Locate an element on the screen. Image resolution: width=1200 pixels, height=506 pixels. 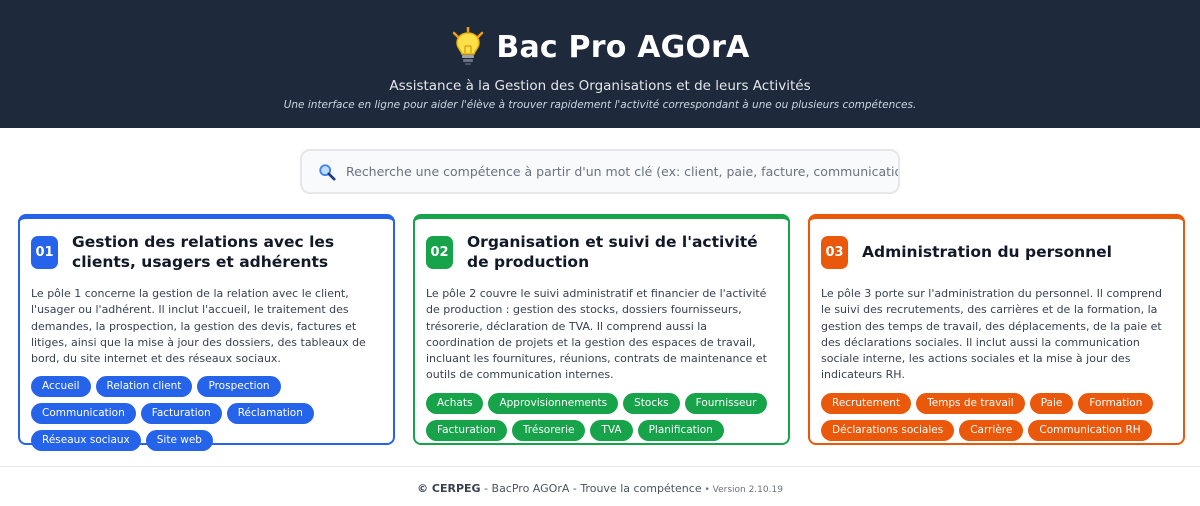
keyword-tag: Stocks is located at coordinates (651, 403).